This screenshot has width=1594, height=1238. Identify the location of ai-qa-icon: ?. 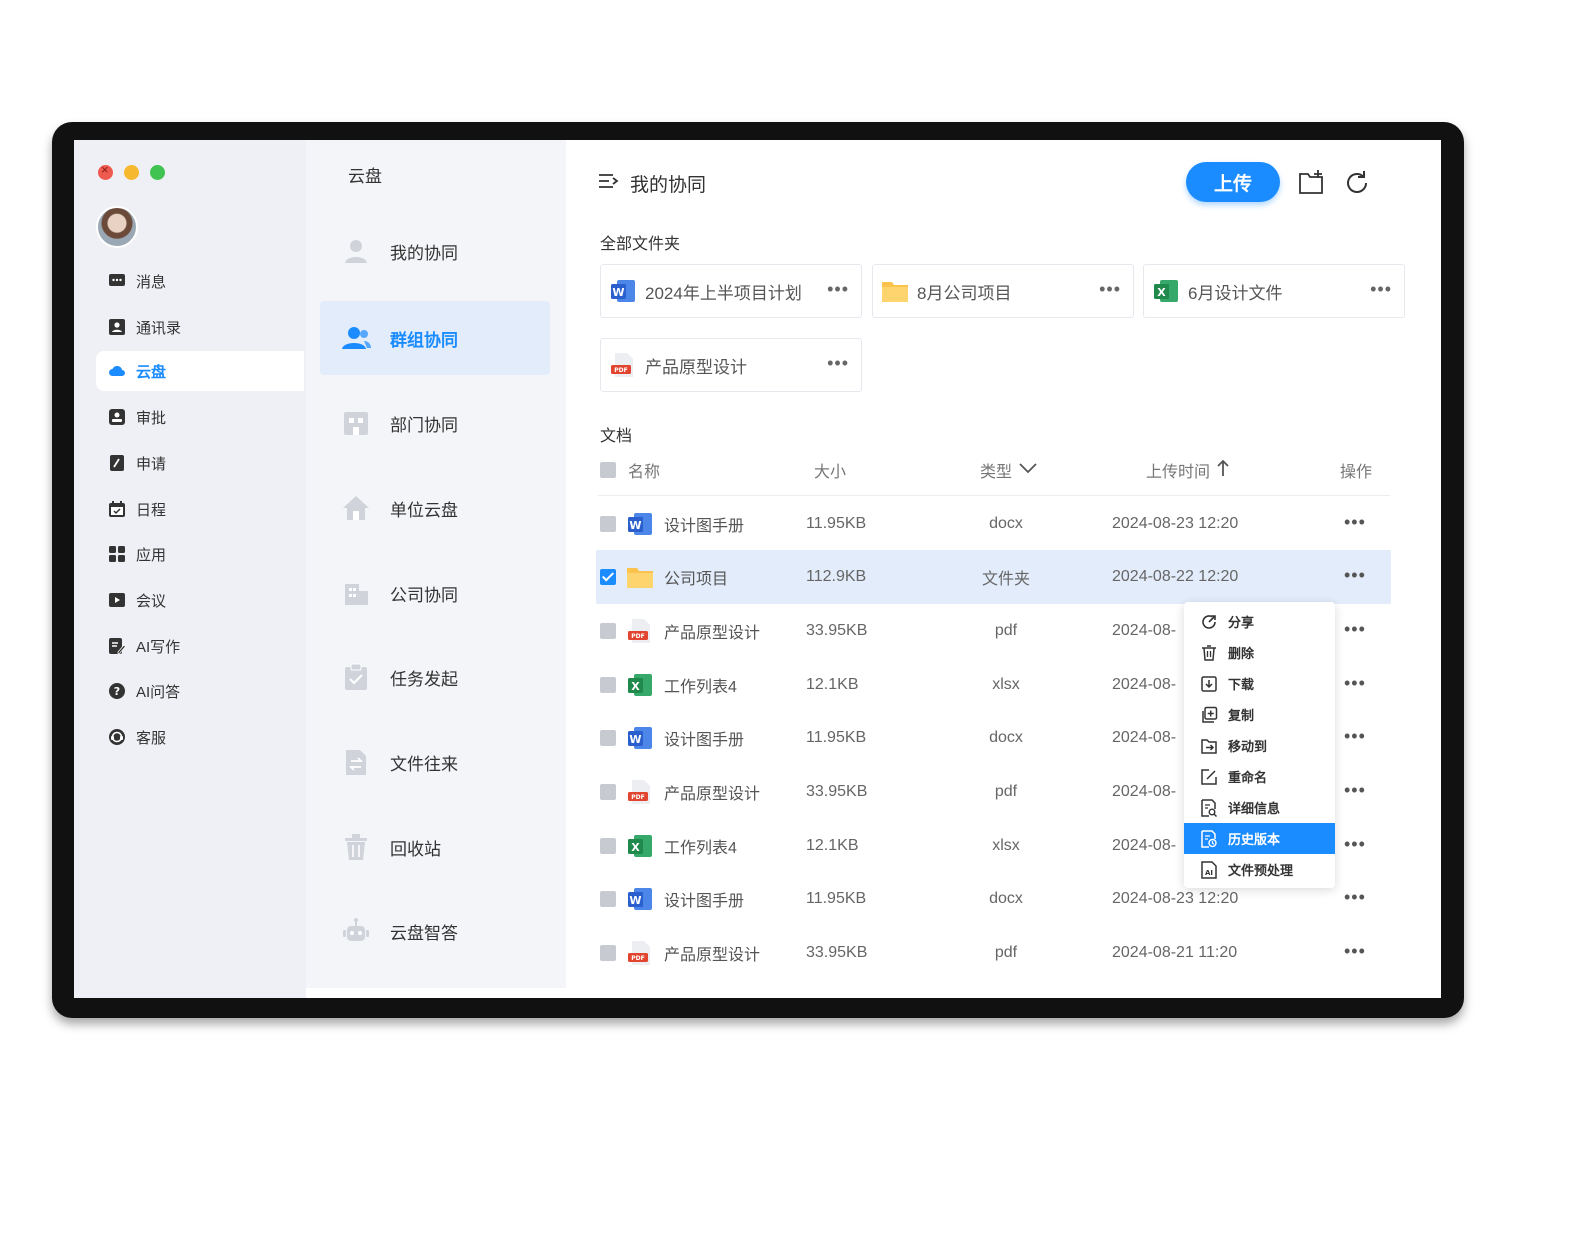
(117, 691).